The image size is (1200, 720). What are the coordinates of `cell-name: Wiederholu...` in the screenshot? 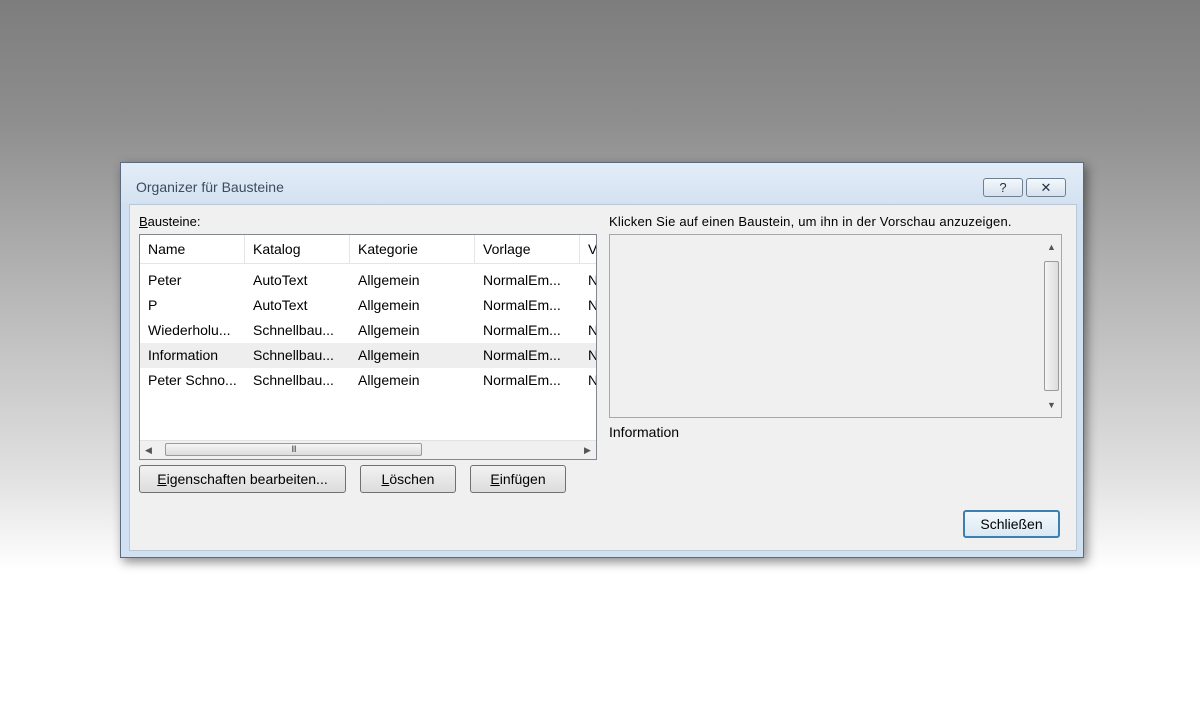 It's located at (189, 330).